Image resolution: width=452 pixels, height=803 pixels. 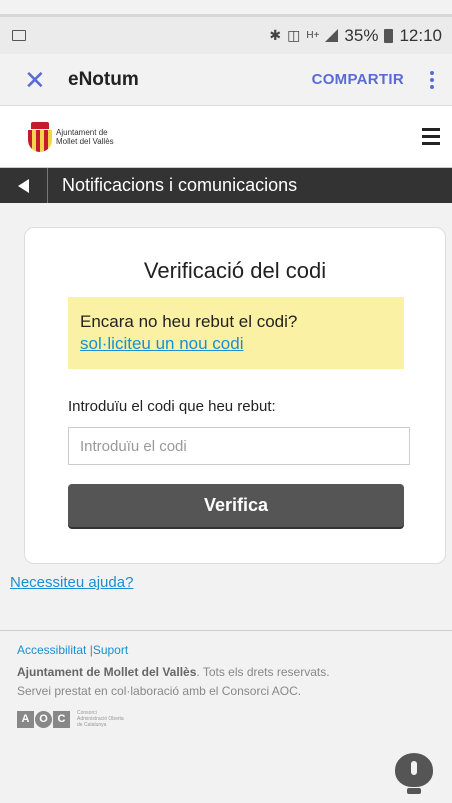 I want to click on coat-of-arms-icon, so click(x=40, y=136).